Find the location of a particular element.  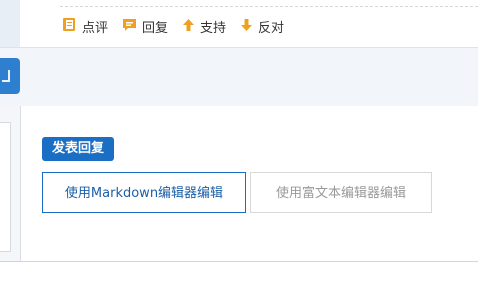

post-reply-tag: 发表回复 is located at coordinates (78, 149).